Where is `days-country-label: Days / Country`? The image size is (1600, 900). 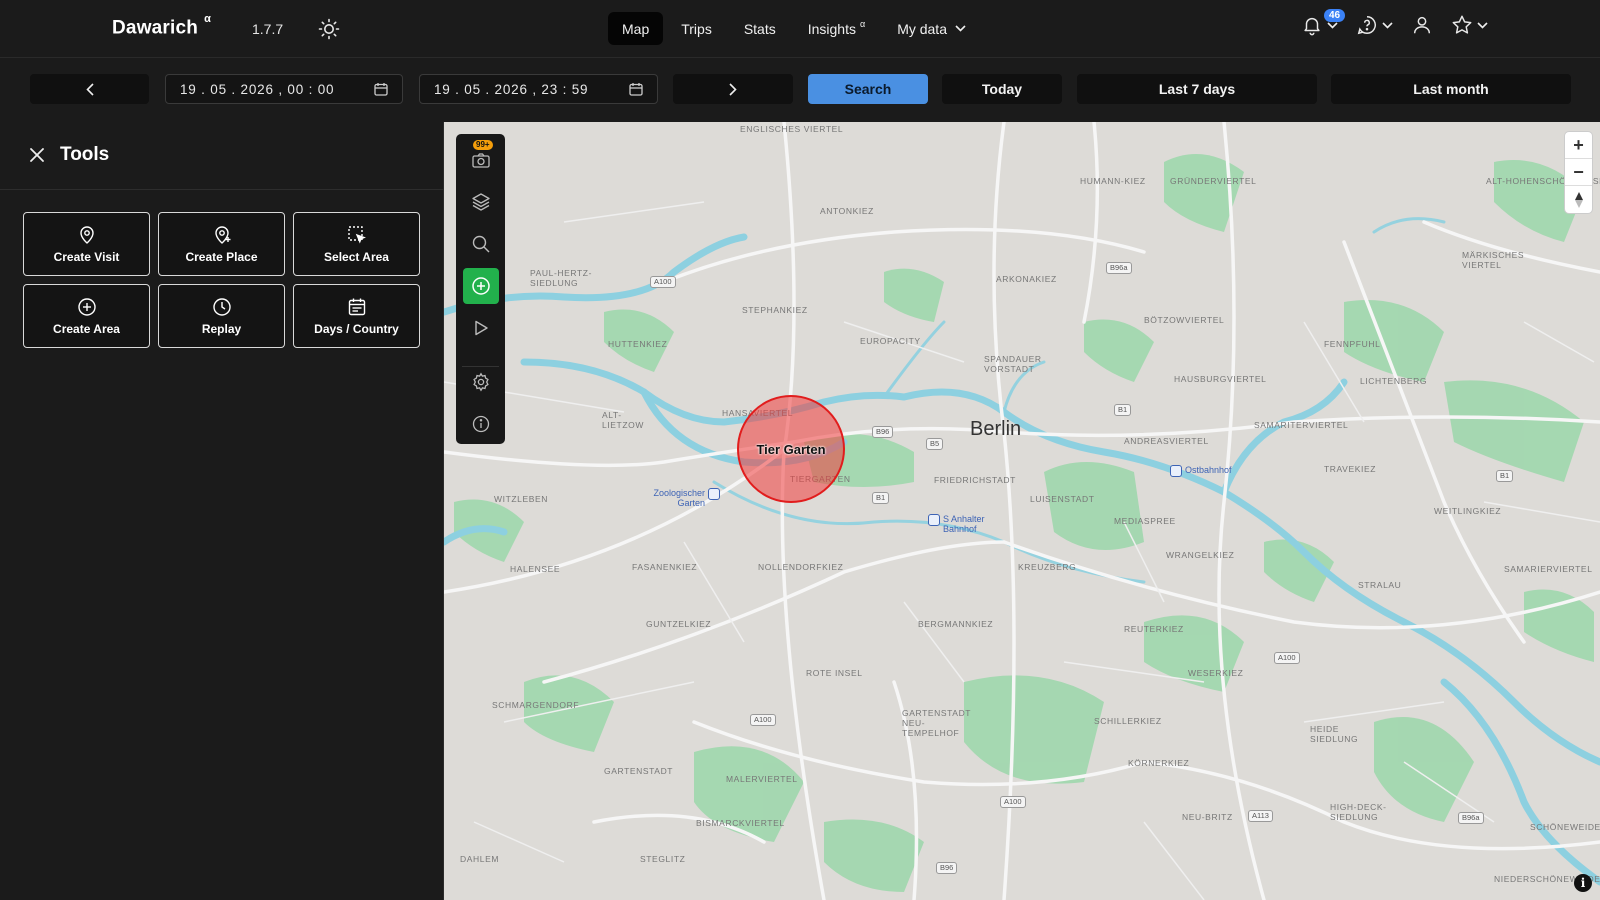 days-country-label: Days / Country is located at coordinates (356, 328).